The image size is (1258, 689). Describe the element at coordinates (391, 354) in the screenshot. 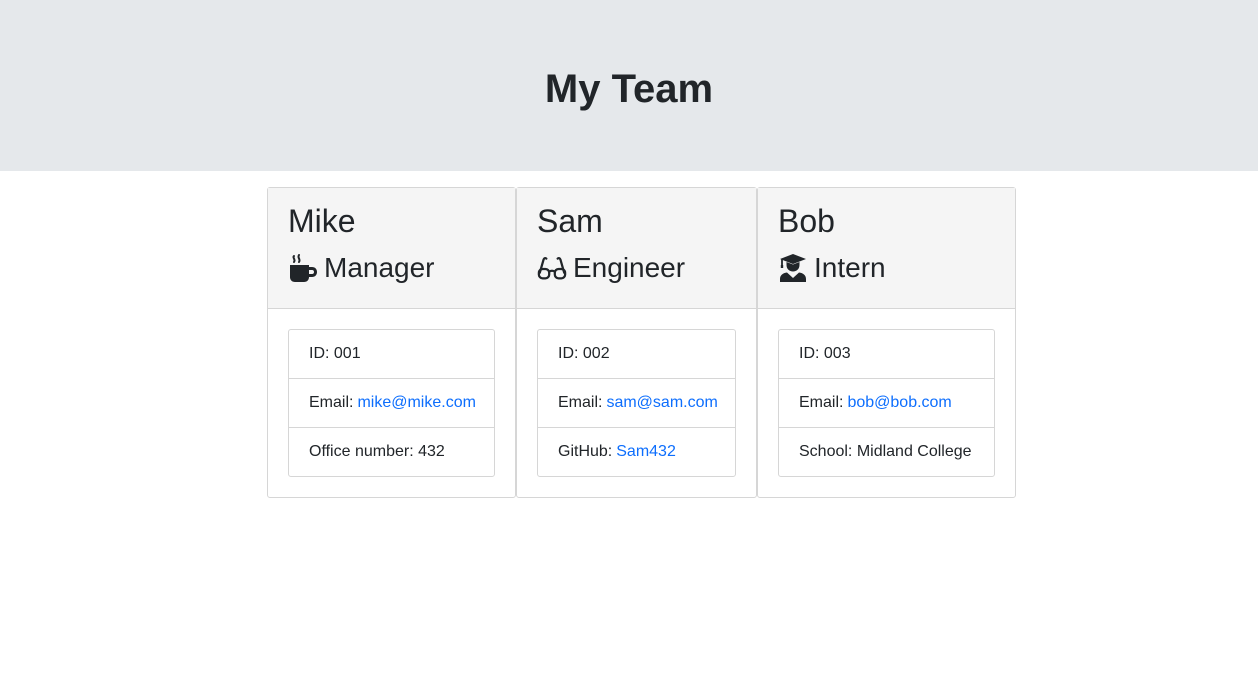

I see `id-item: ID: 001` at that location.